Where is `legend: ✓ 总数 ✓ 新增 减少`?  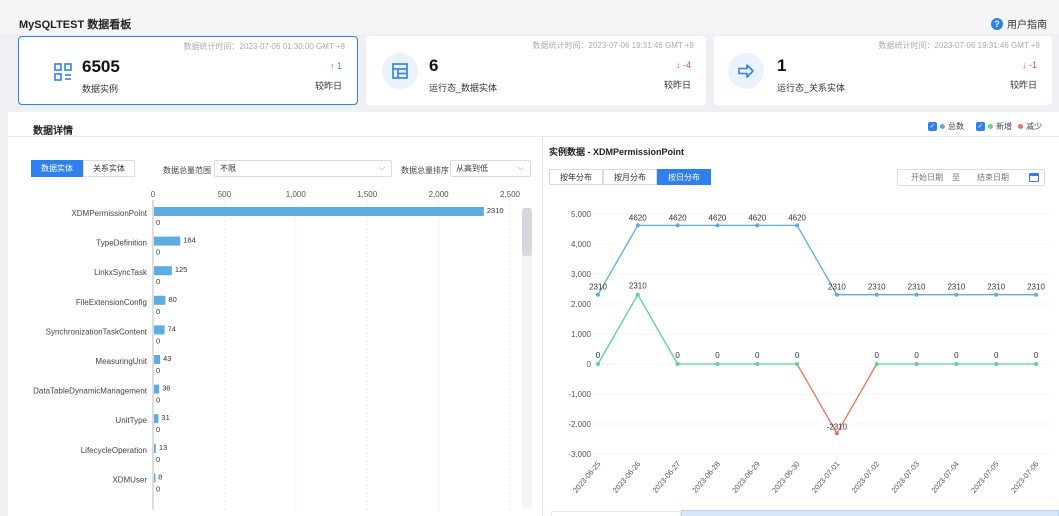
legend: ✓ 总数 ✓ 新增 减少 is located at coordinates (985, 126).